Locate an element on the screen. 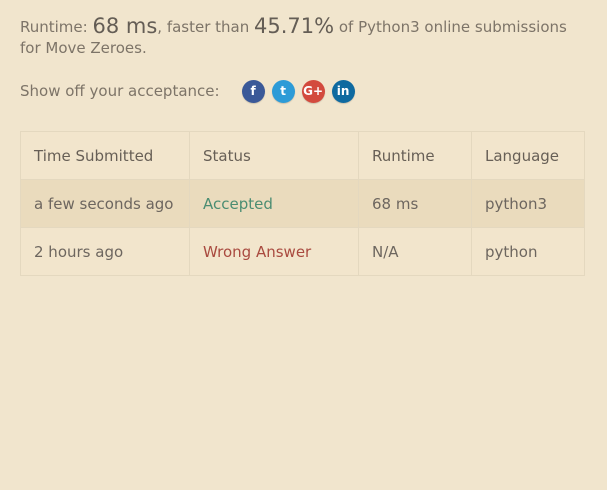  share-row: Show off your acceptance: f t G+ in is located at coordinates (302, 91).